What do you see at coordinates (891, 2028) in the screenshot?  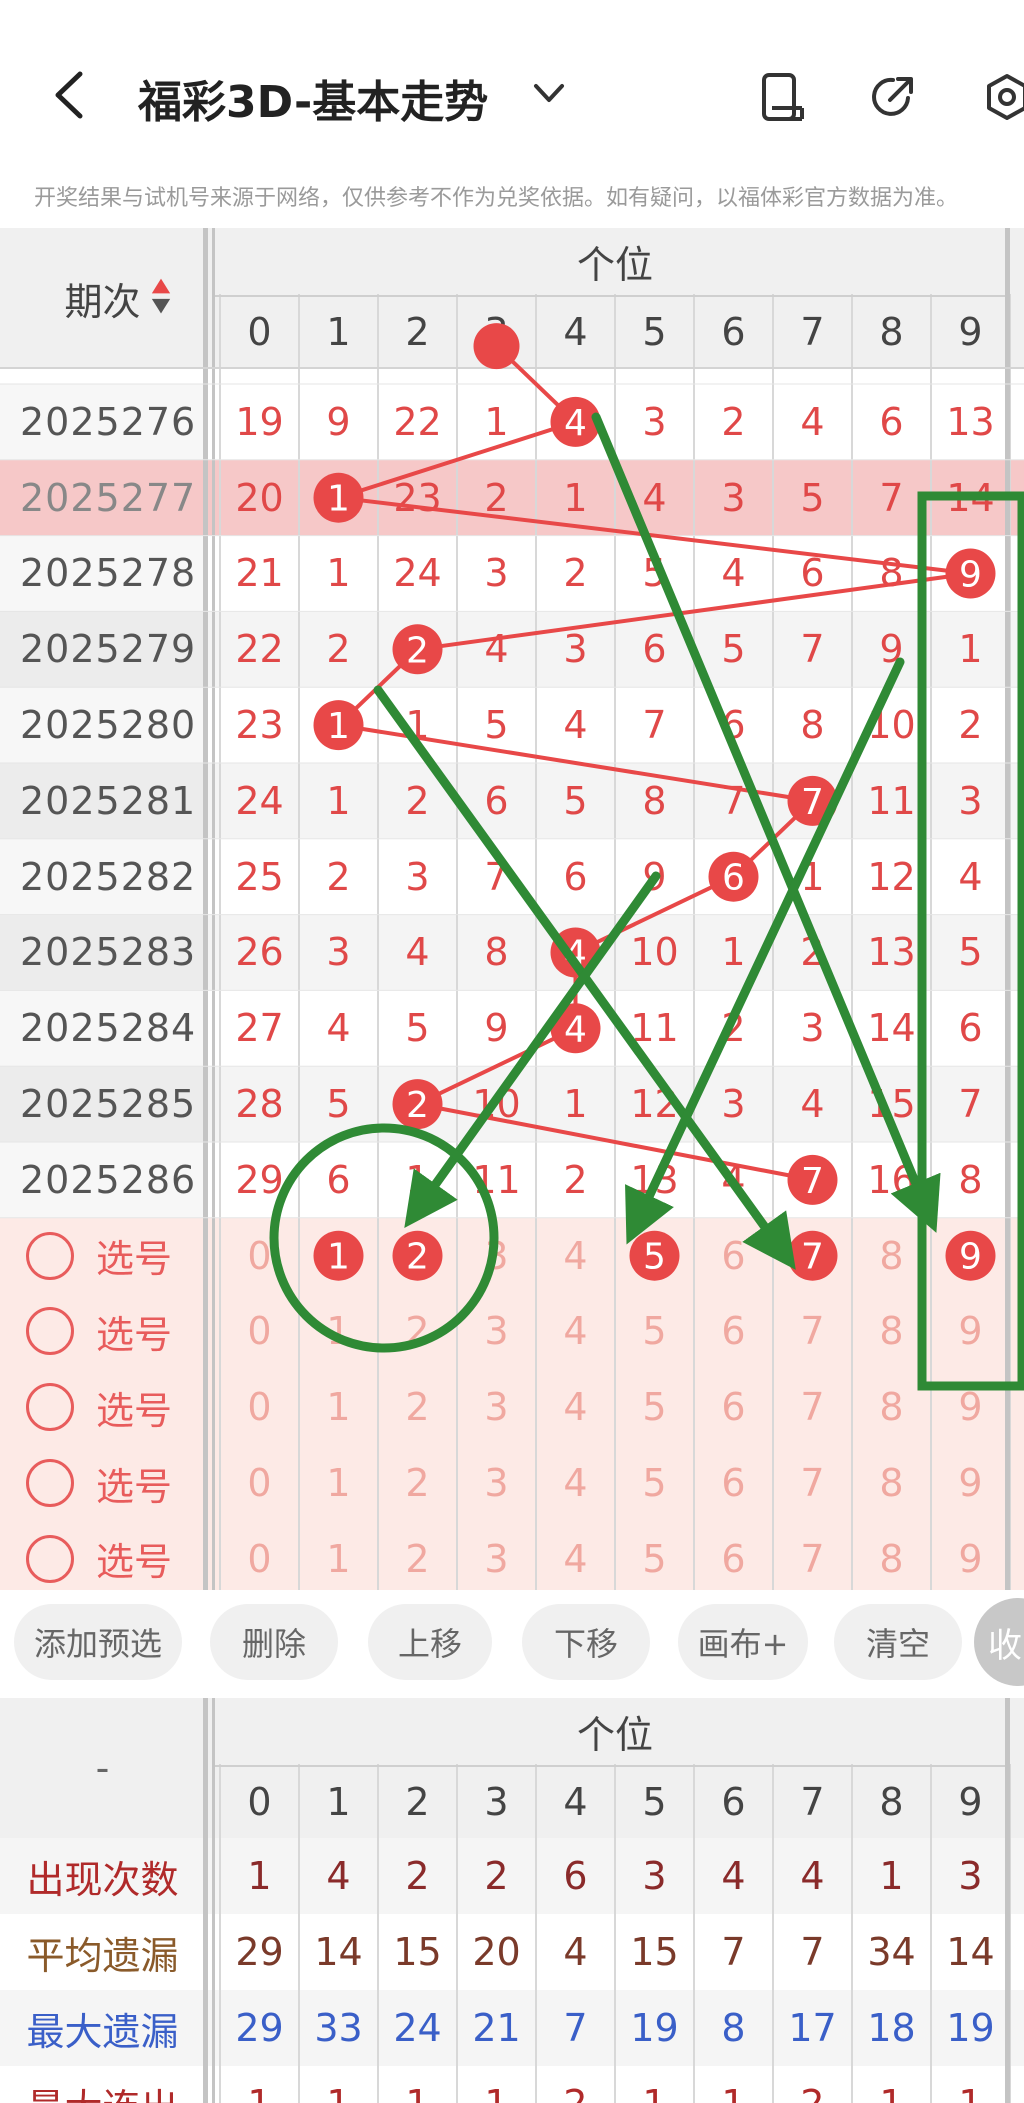 I see `stats-value-cell: 18` at bounding box center [891, 2028].